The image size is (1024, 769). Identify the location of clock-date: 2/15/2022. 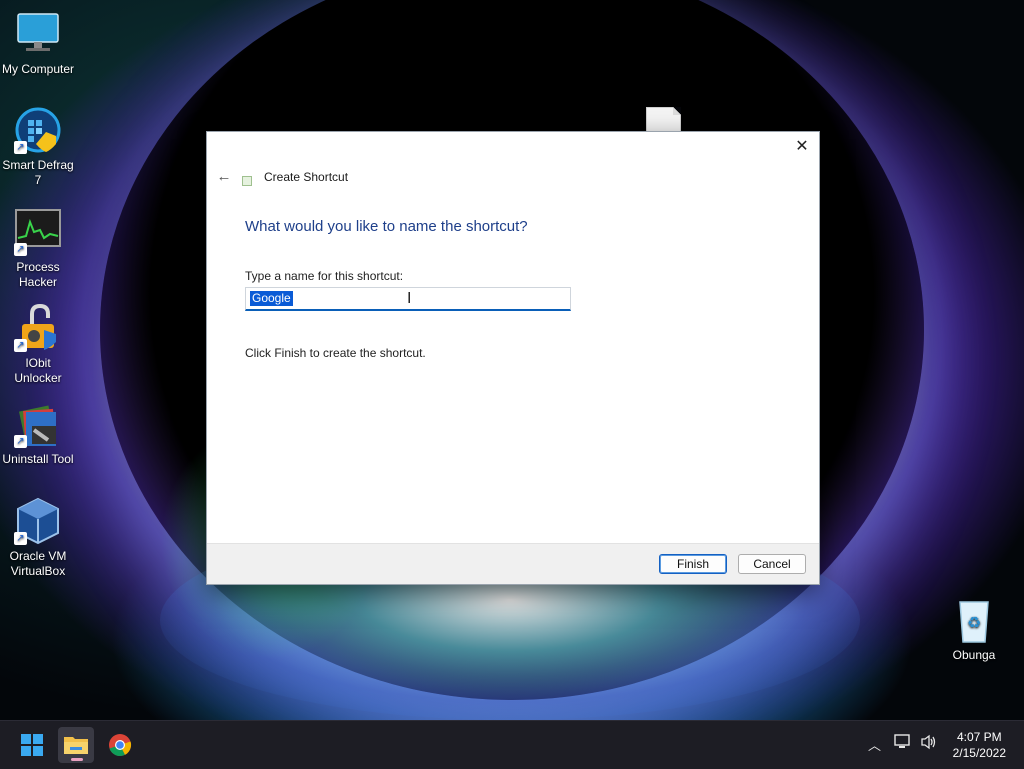
(979, 753).